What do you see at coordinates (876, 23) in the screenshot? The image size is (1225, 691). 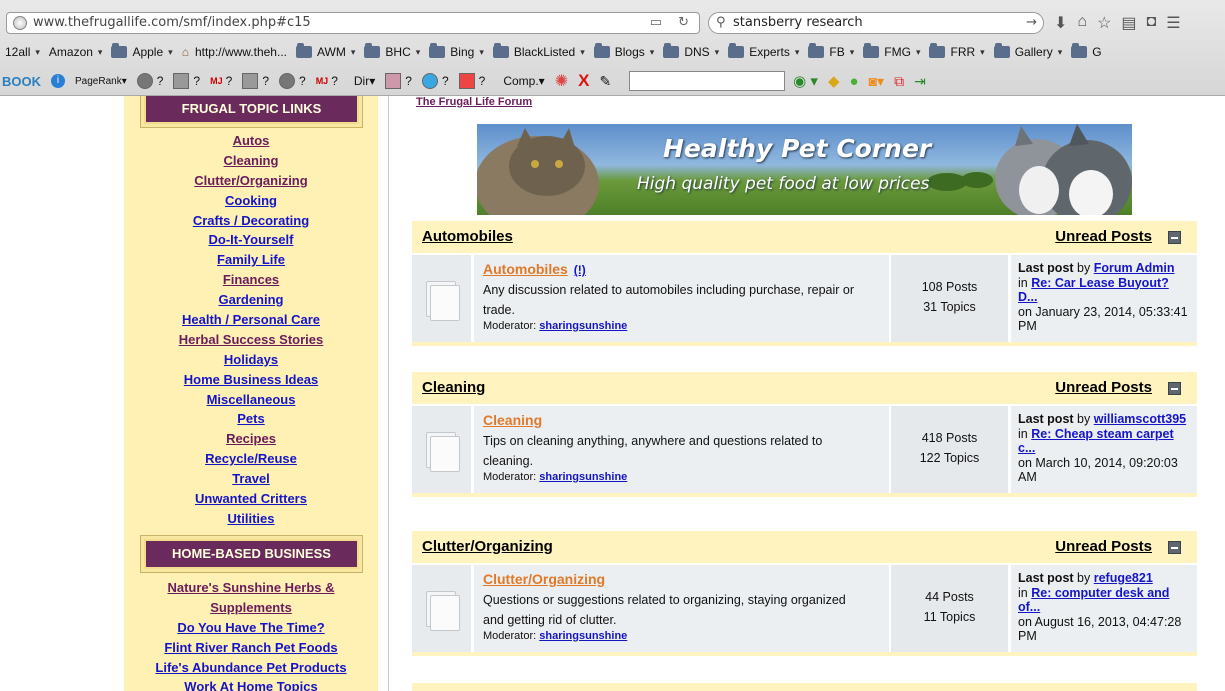 I see `search-bar: ⚲ stansberry research →` at bounding box center [876, 23].